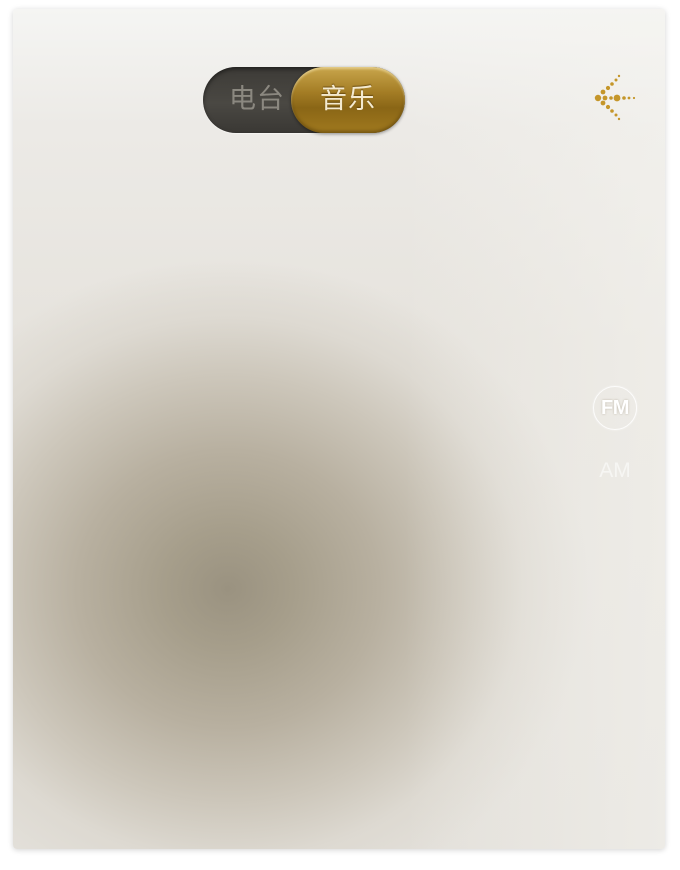 The height and width of the screenshot is (870, 680). Describe the element at coordinates (257, 100) in the screenshot. I see `tab-radio: 电台` at that location.